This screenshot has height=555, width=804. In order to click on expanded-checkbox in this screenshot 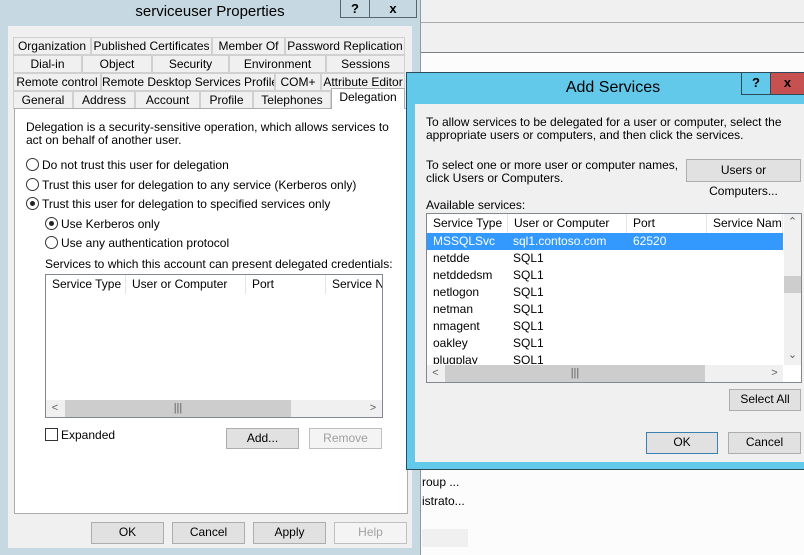, I will do `click(51, 434)`.